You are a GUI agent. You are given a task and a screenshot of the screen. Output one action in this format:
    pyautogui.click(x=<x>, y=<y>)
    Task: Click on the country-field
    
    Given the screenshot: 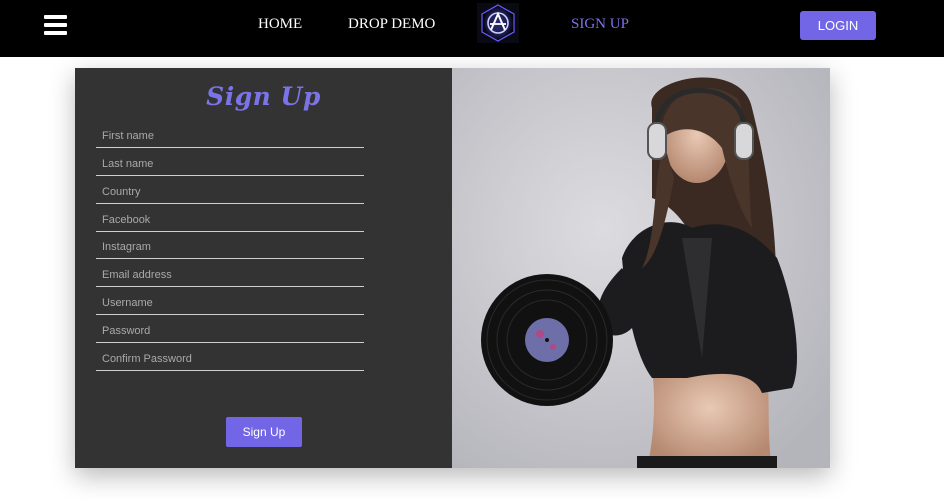 What is the action you would take?
    pyautogui.click(x=230, y=193)
    